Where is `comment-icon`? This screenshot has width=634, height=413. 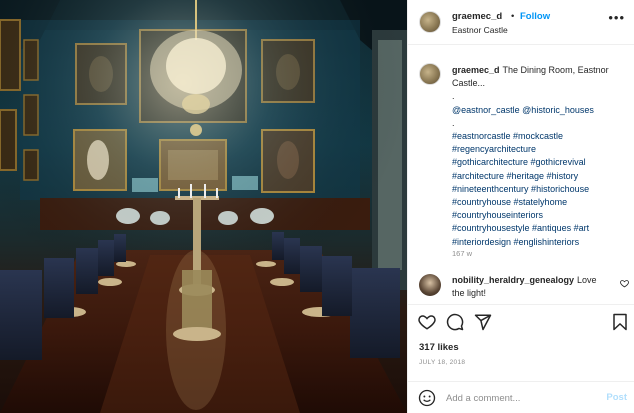 comment-icon is located at coordinates (455, 322).